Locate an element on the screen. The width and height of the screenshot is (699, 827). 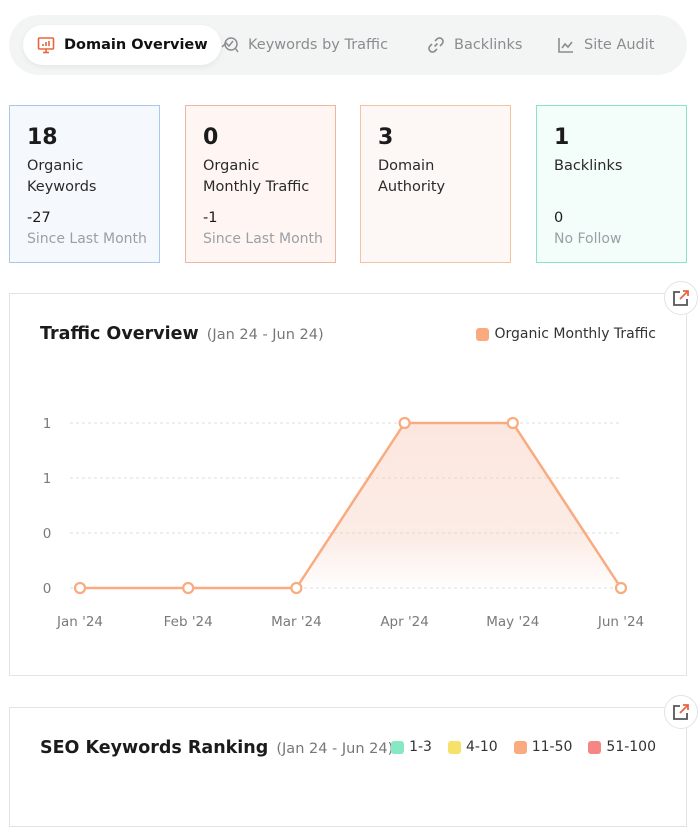
legend-label: 4-10 is located at coordinates (481, 747).